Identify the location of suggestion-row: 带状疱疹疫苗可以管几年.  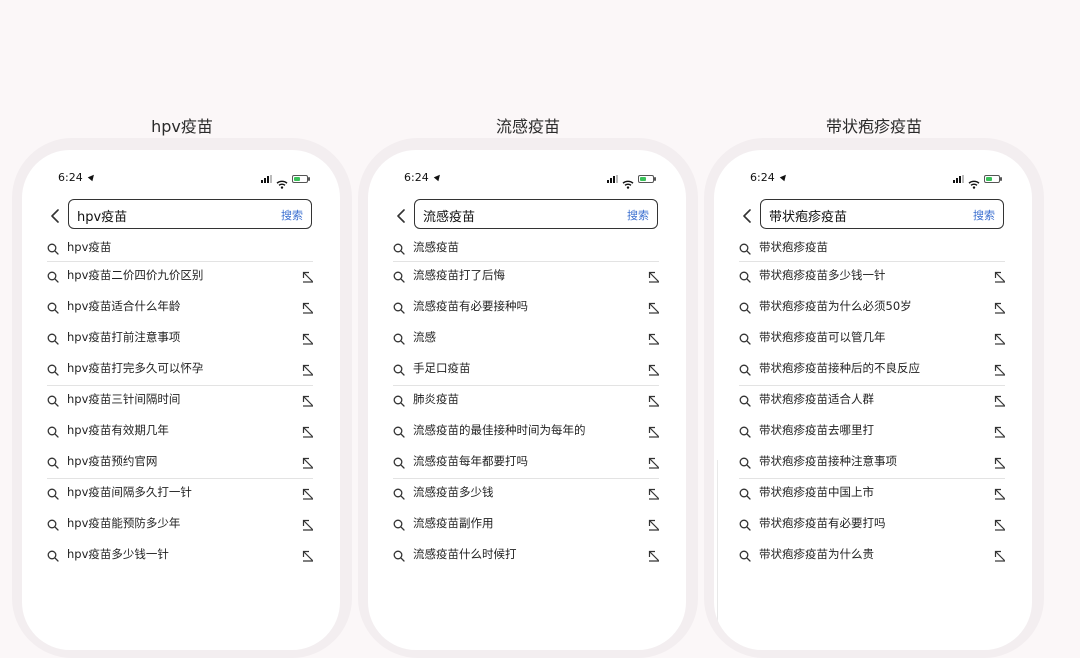
(873, 336).